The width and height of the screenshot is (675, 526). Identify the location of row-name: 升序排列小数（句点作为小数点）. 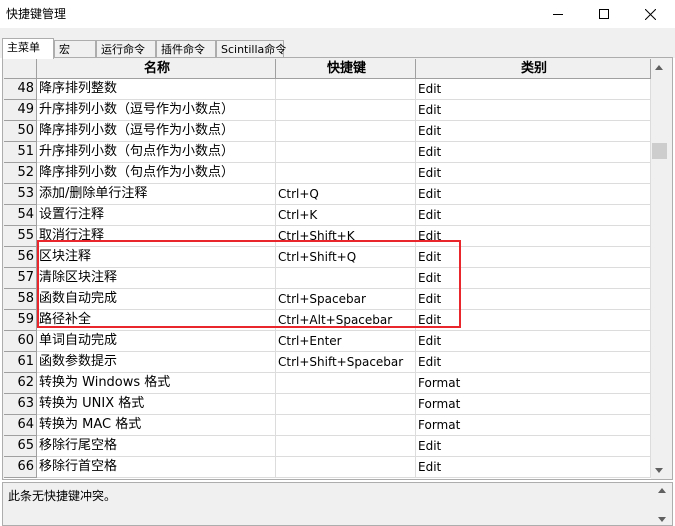
(156, 152).